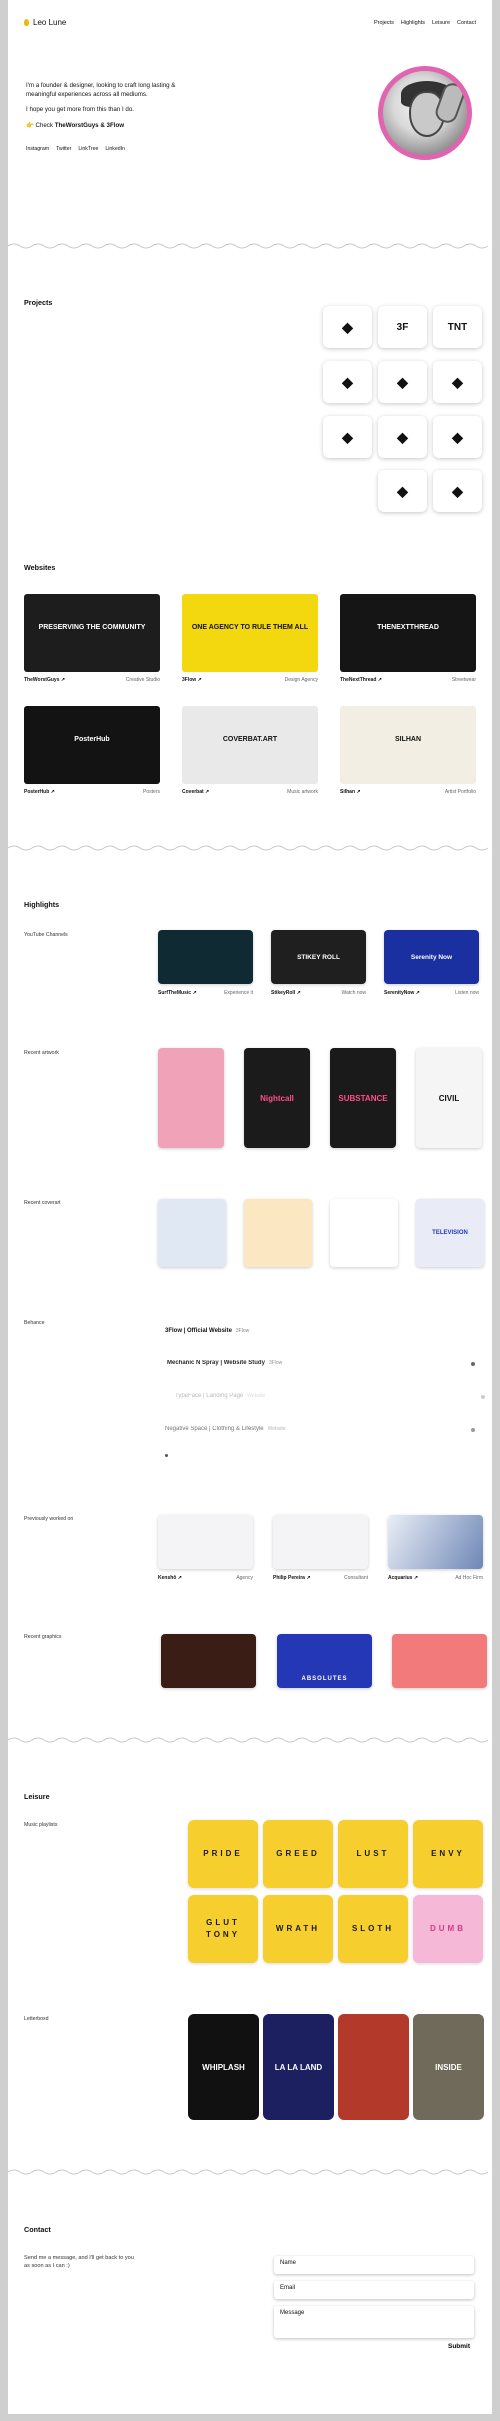 Image resolution: width=500 pixels, height=2421 pixels. What do you see at coordinates (298, 1854) in the screenshot?
I see `playlist-card: GREED` at bounding box center [298, 1854].